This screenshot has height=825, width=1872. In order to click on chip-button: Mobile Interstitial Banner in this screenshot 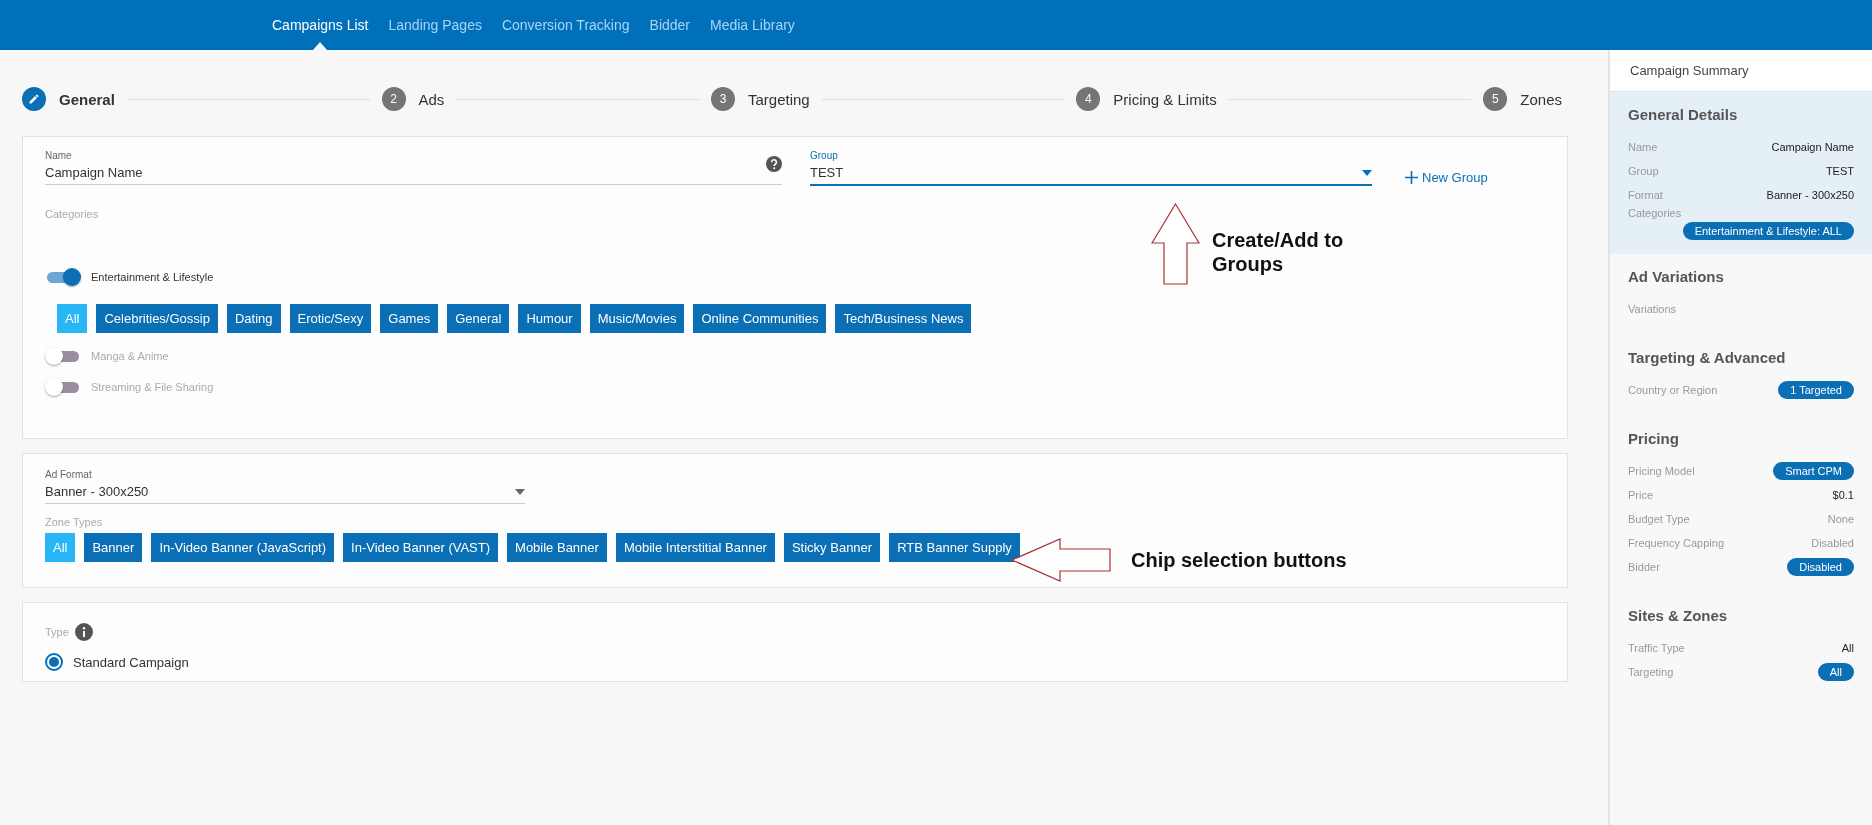, I will do `click(695, 547)`.